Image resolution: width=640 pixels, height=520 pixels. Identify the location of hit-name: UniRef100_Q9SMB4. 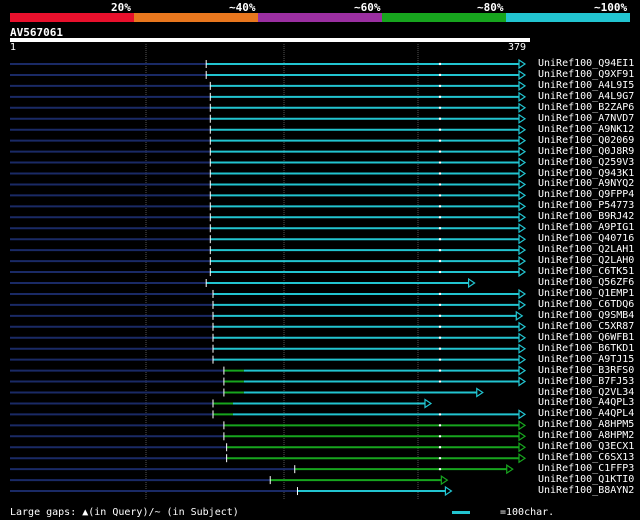
(586, 315).